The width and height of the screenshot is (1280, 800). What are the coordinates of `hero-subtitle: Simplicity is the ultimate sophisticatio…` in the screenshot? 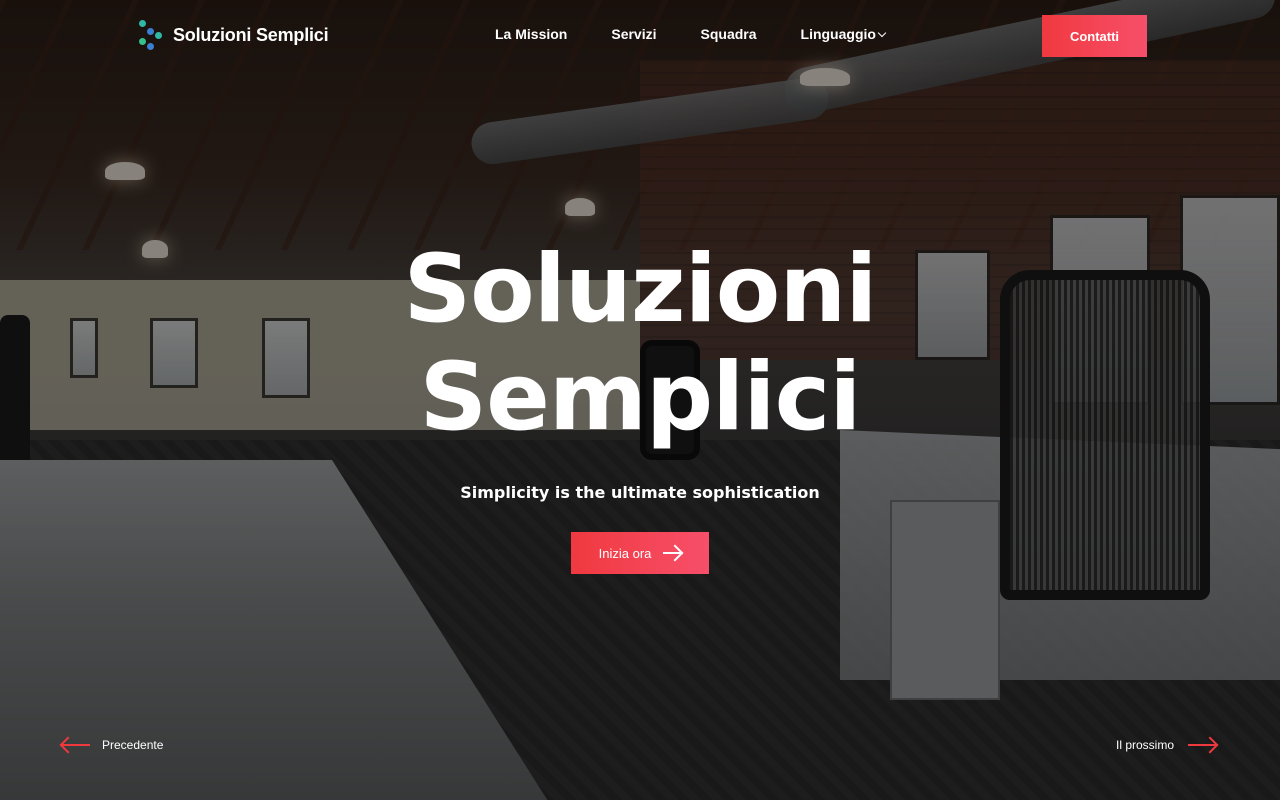 It's located at (640, 492).